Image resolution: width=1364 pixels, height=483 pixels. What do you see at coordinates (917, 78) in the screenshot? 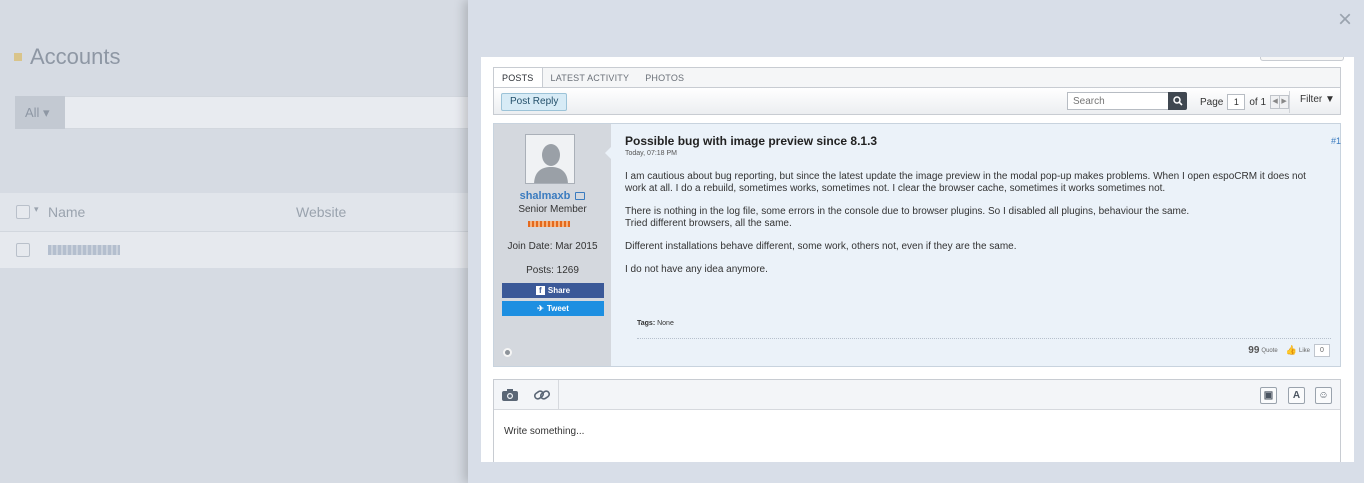
I see `forum-tabs: POSTS LATEST ACTIVITY PHOTOS` at bounding box center [917, 78].